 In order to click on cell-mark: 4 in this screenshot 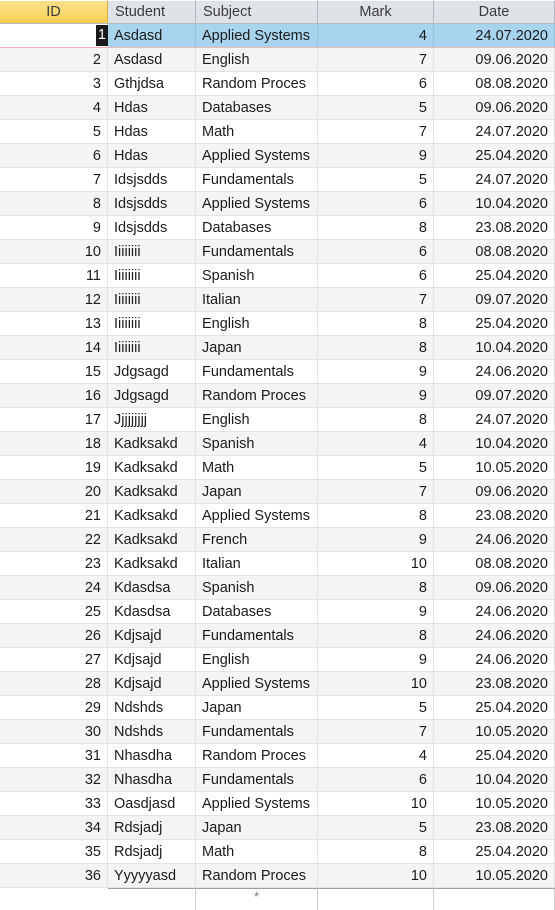, I will do `click(376, 755)`.